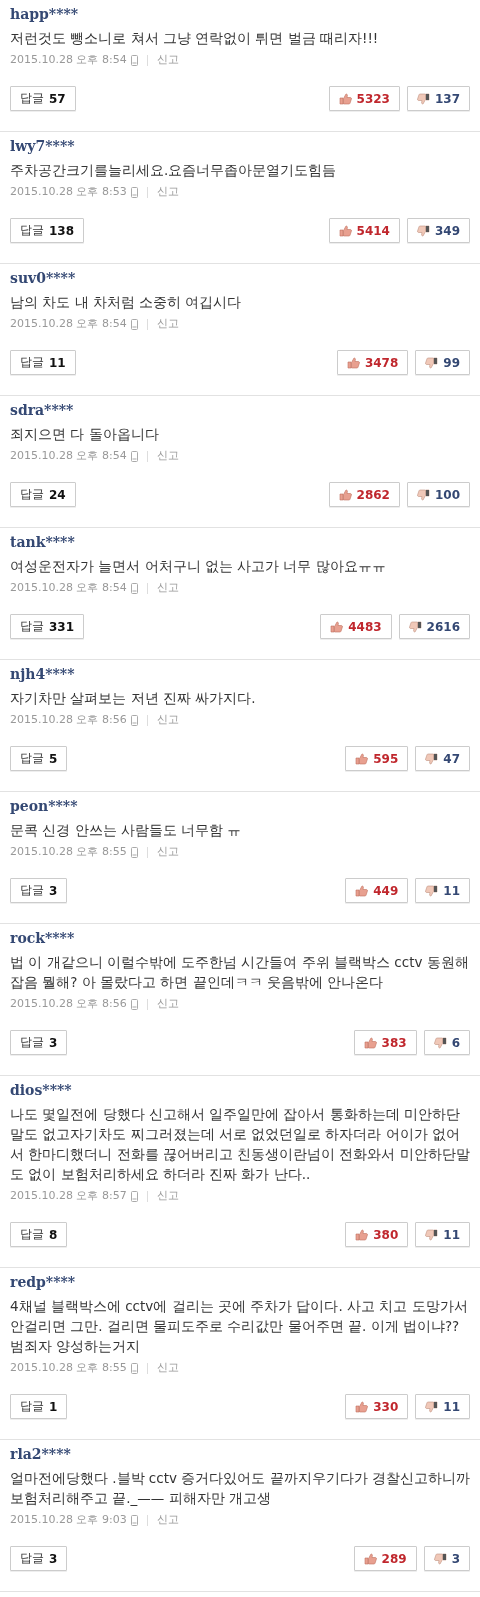 Image resolution: width=480 pixels, height=1597 pixels. I want to click on dislike-button: 2616, so click(434, 626).